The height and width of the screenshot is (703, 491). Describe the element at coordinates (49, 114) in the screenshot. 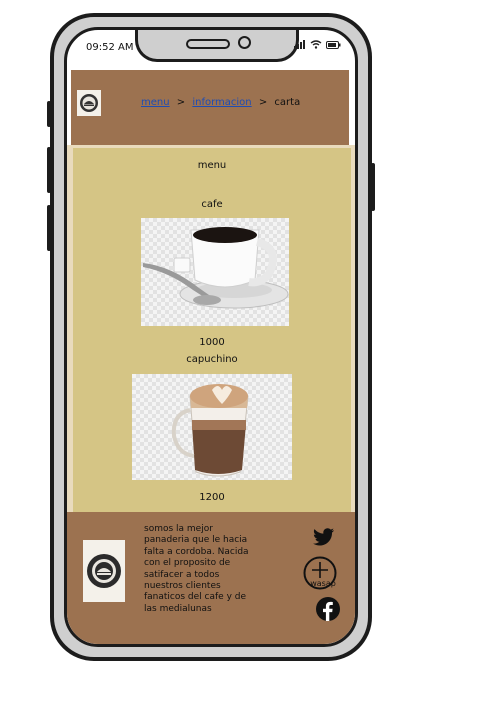

I see `silent-switch` at that location.